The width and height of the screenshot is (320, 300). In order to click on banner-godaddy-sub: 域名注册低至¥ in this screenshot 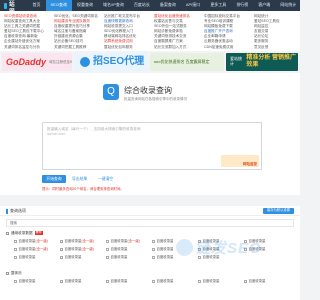, I will do `click(60, 61)`.